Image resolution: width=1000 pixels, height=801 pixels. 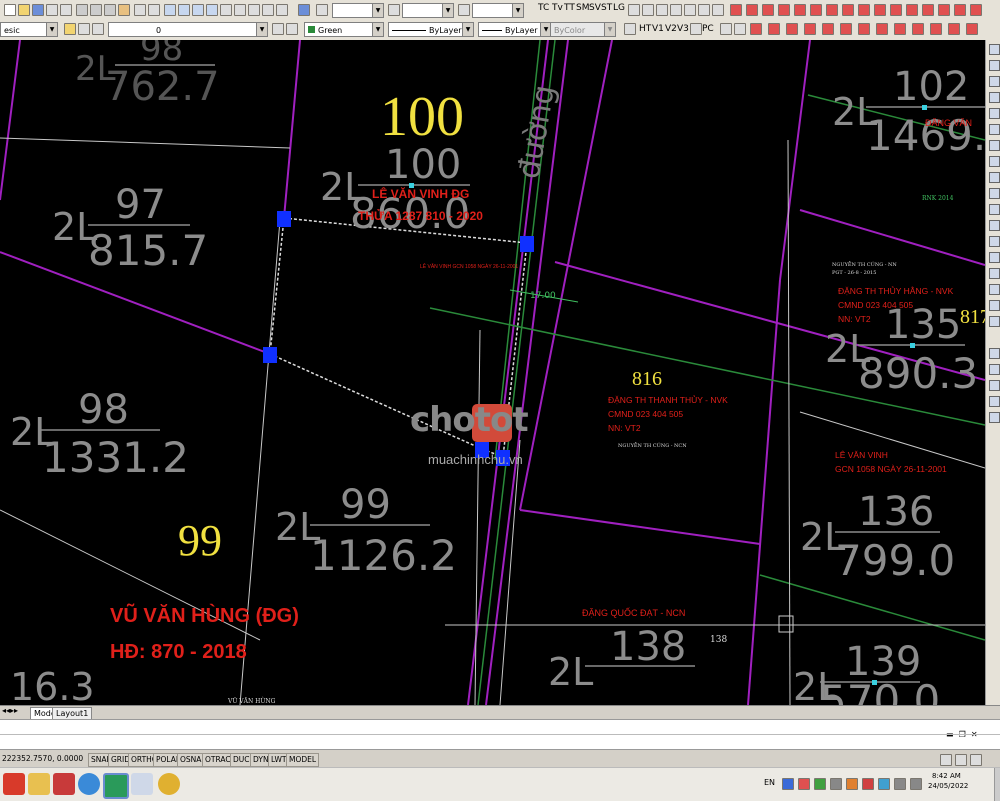 I want to click on rt-tool-20-icon, so click(x=994, y=369).